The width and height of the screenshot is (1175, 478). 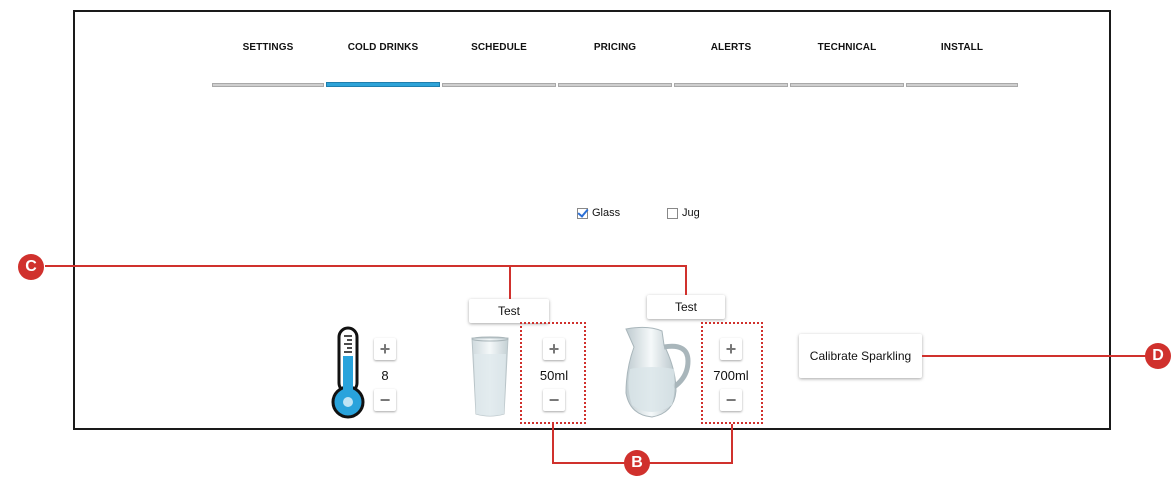 I want to click on tab-cold-drinks: COLD DRINKS, so click(x=383, y=47).